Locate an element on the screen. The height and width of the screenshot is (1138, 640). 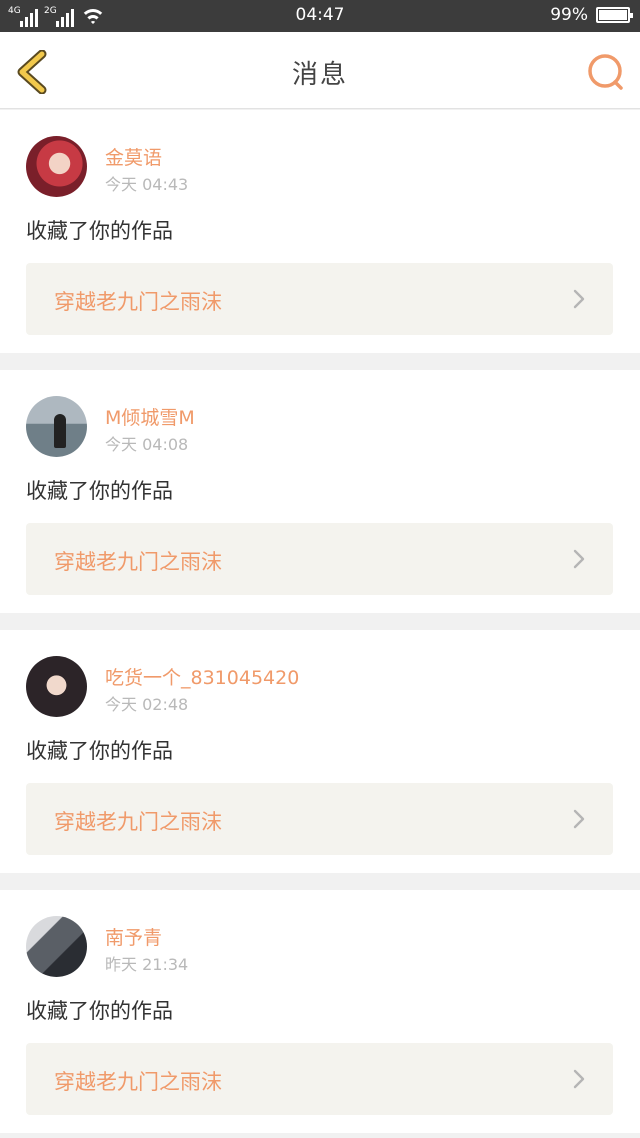
status-time: 04:47 is located at coordinates (320, 15).